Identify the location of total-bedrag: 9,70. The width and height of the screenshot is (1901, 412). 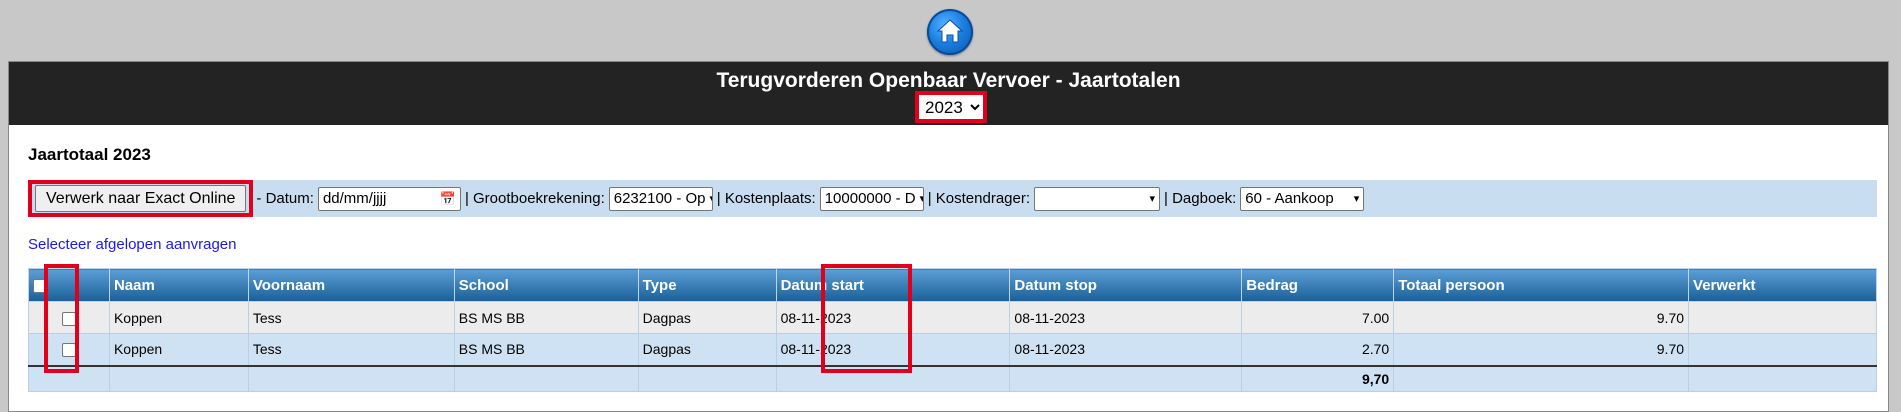
(1318, 378).